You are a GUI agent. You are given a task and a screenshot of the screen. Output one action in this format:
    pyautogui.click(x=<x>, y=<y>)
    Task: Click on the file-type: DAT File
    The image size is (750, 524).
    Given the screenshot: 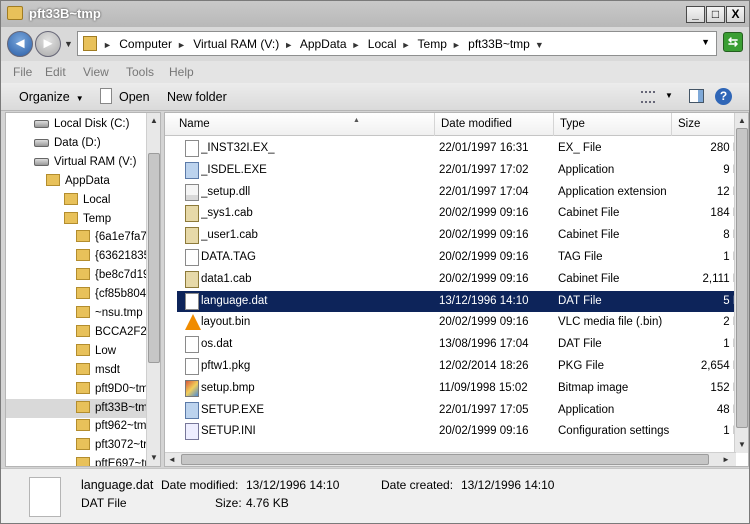 What is the action you would take?
    pyautogui.click(x=580, y=344)
    